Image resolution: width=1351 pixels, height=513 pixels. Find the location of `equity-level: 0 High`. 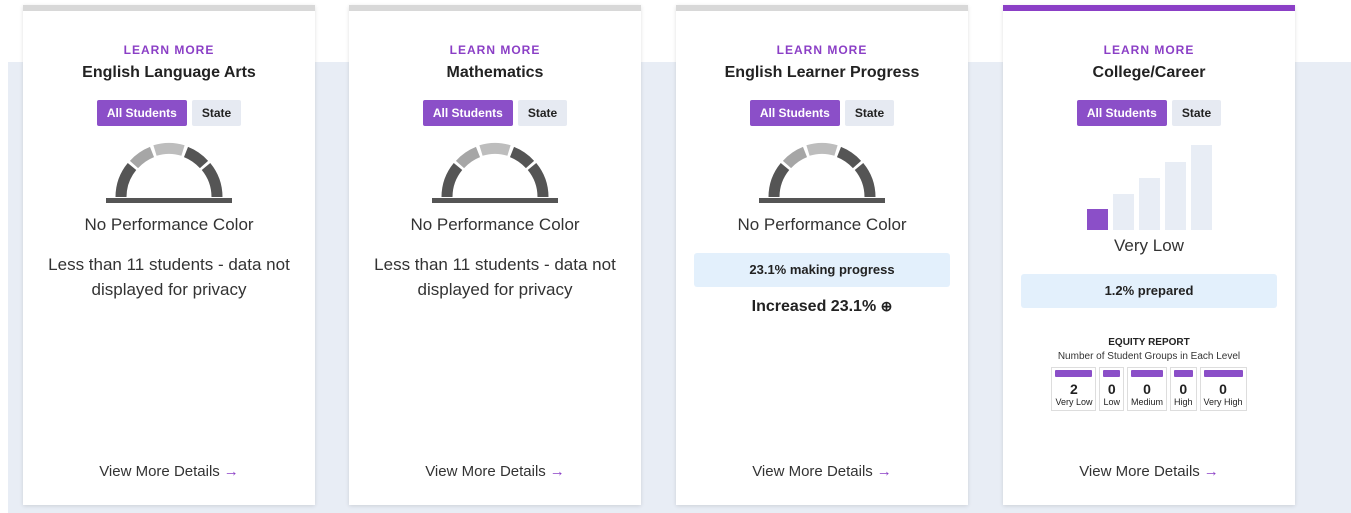

equity-level: 0 High is located at coordinates (1183, 389).